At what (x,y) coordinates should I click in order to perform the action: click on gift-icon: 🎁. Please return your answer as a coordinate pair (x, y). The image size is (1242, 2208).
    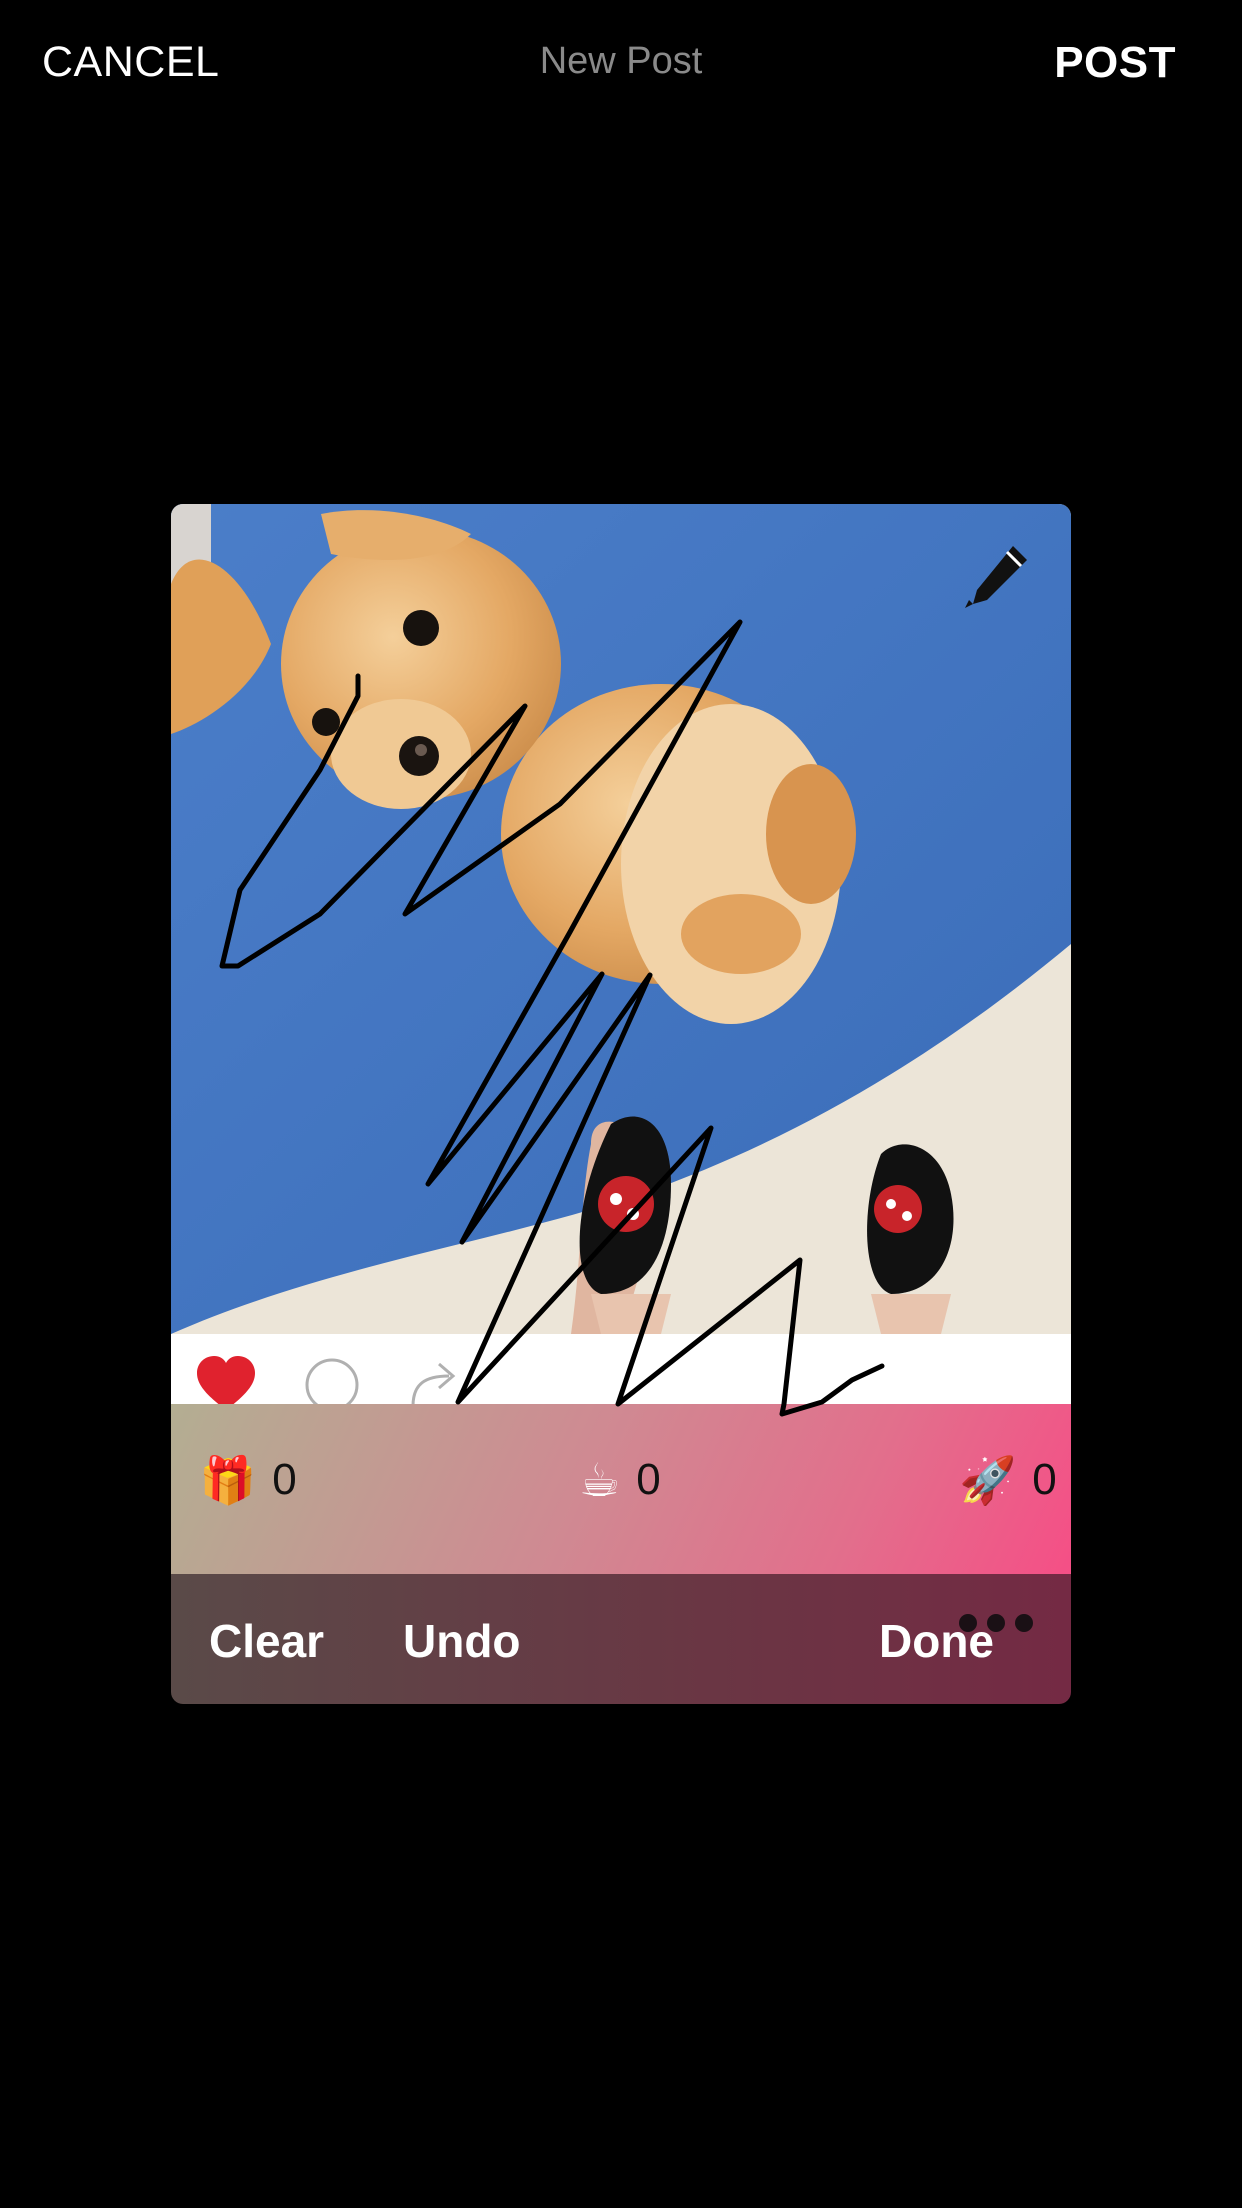
    Looking at the image, I should click on (228, 1480).